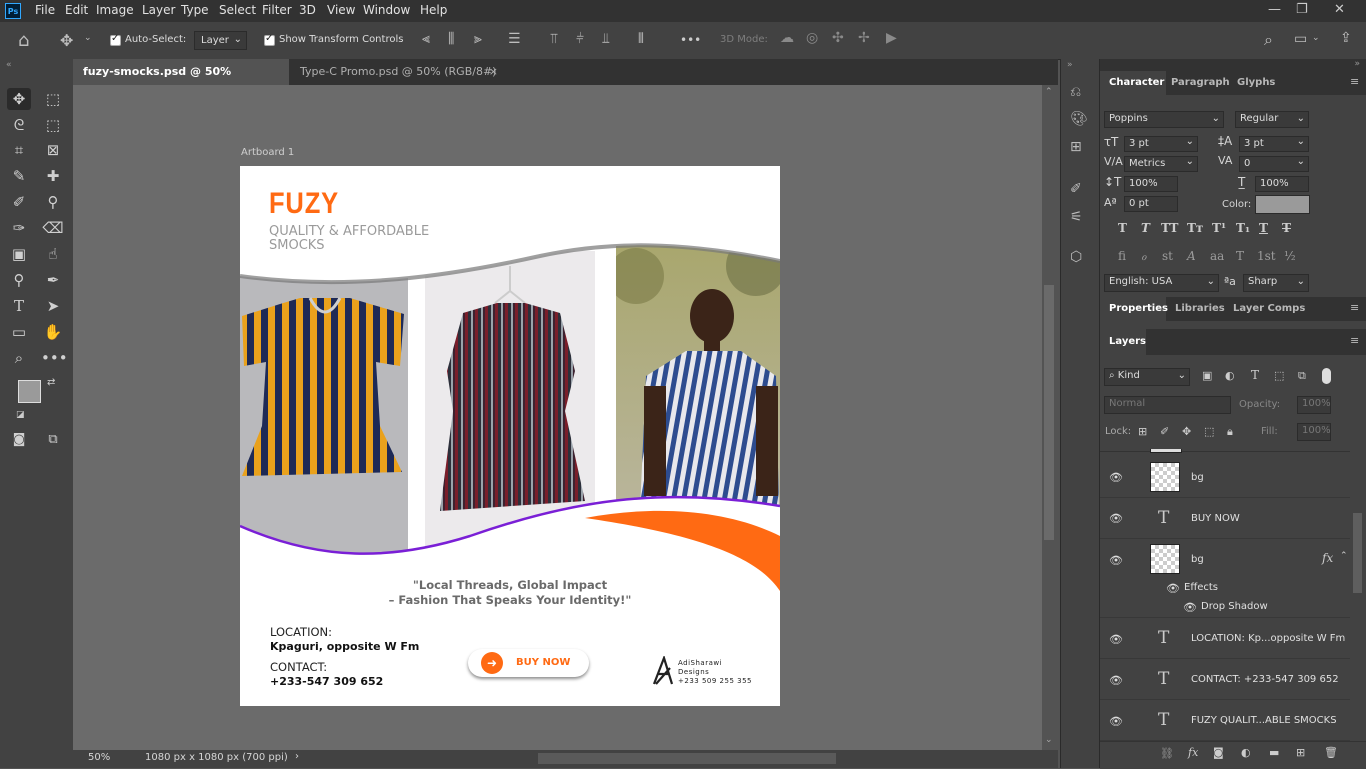 This screenshot has width=1366, height=769. I want to click on 3d-pan-icon: ✣, so click(838, 38).